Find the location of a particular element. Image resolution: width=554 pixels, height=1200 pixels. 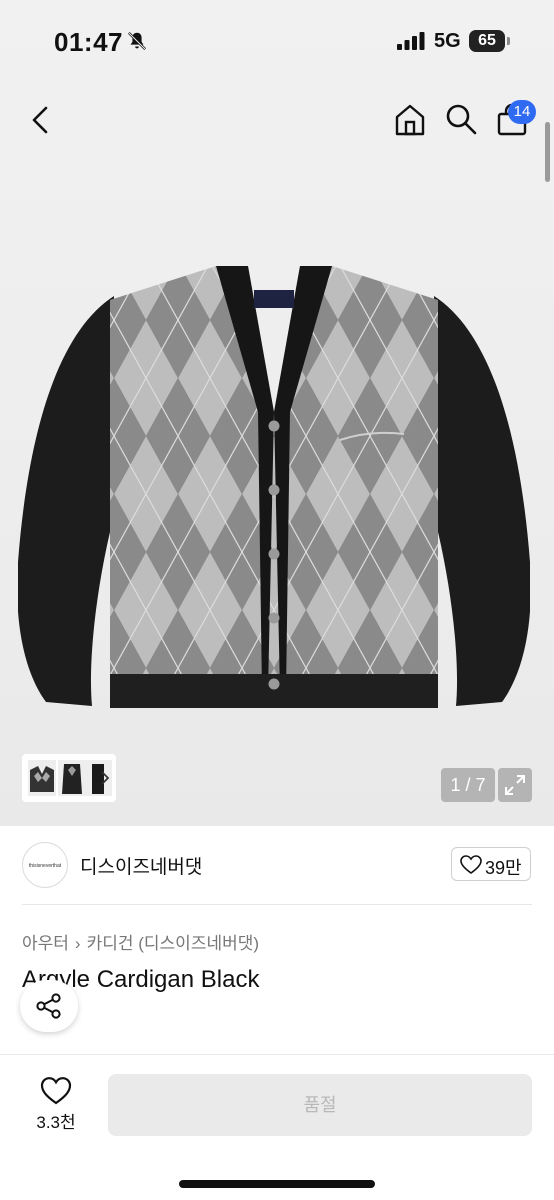

share-button is located at coordinates (49, 1006).